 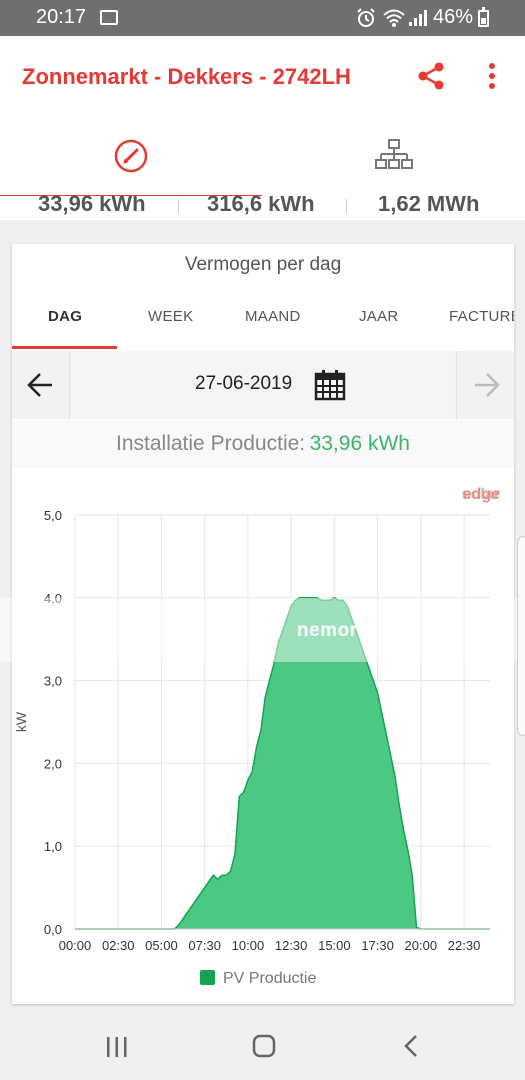 What do you see at coordinates (483, 17) in the screenshot?
I see `battery-icon` at bounding box center [483, 17].